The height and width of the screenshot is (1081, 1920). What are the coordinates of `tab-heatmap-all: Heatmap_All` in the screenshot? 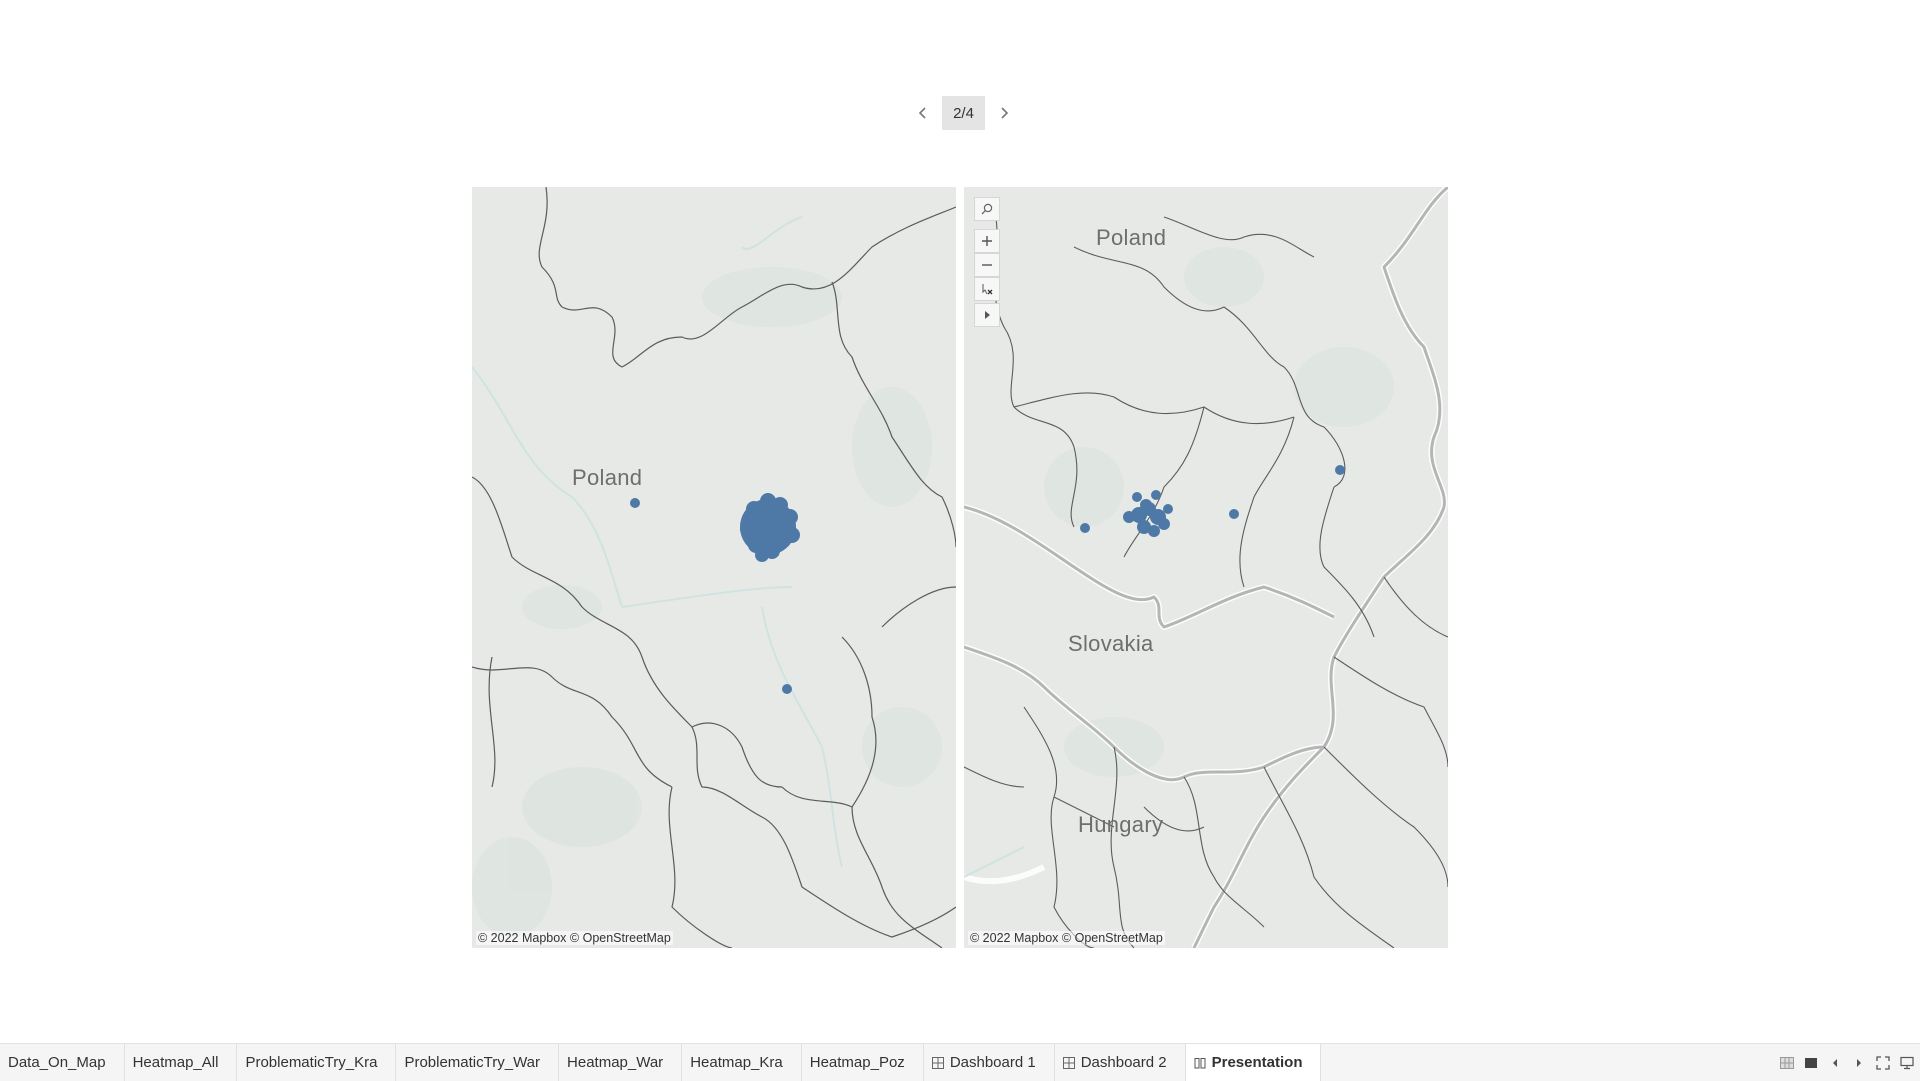 It's located at (181, 1062).